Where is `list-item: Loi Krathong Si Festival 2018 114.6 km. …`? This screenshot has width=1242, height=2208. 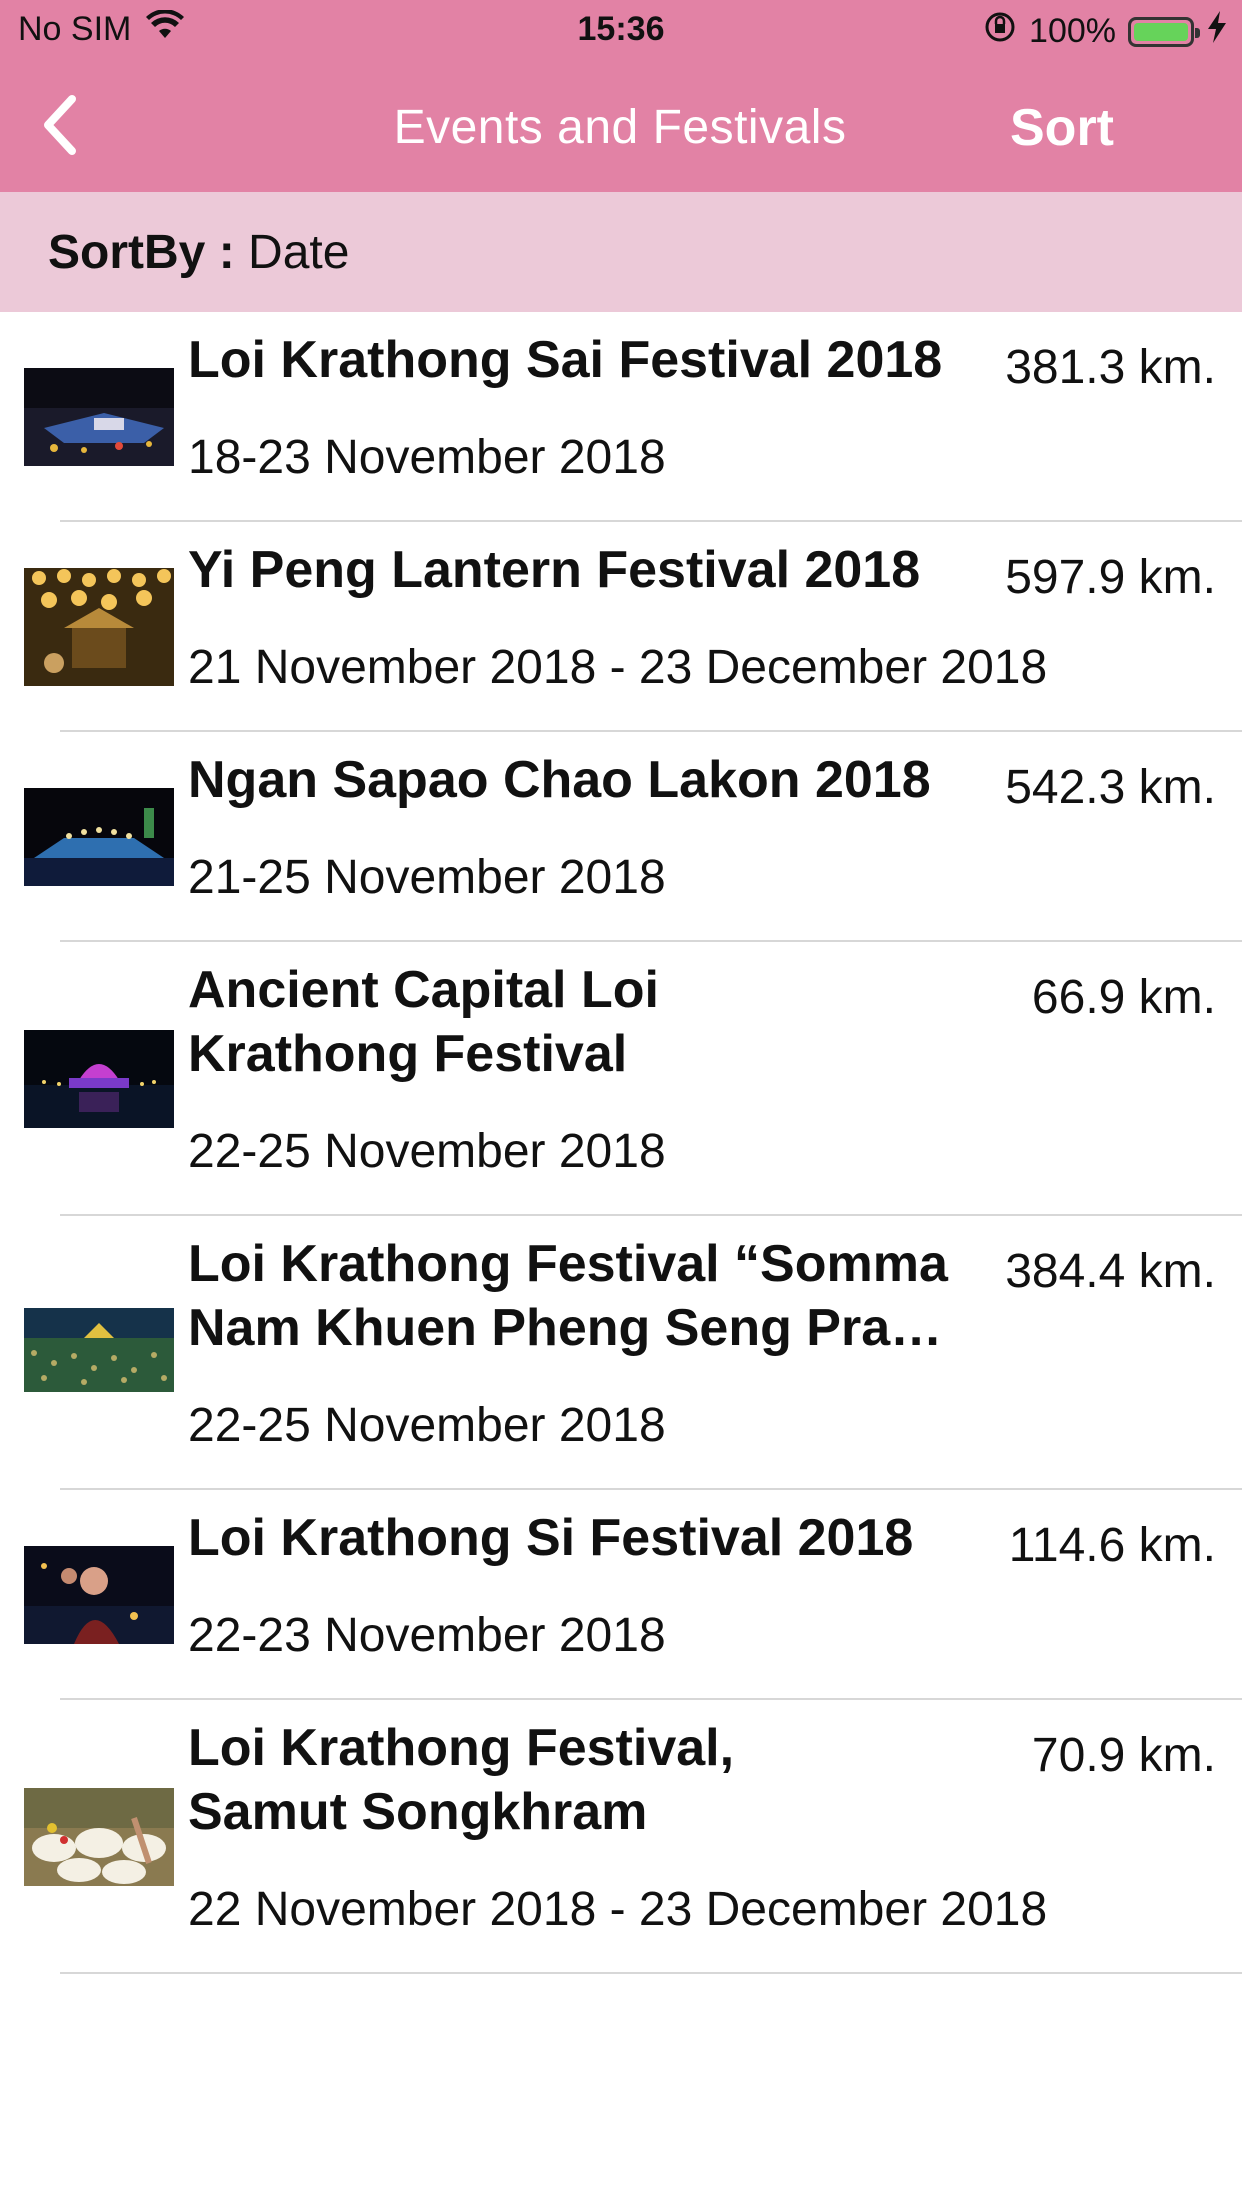 list-item: Loi Krathong Si Festival 2018 114.6 km. … is located at coordinates (621, 1595).